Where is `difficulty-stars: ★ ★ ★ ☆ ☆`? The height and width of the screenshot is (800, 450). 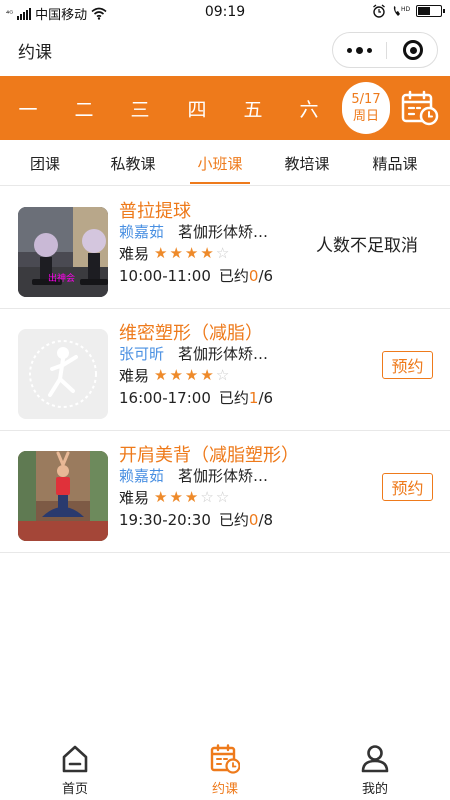
difficulty-stars: ★ ★ ★ ☆ ☆ is located at coordinates (191, 497).